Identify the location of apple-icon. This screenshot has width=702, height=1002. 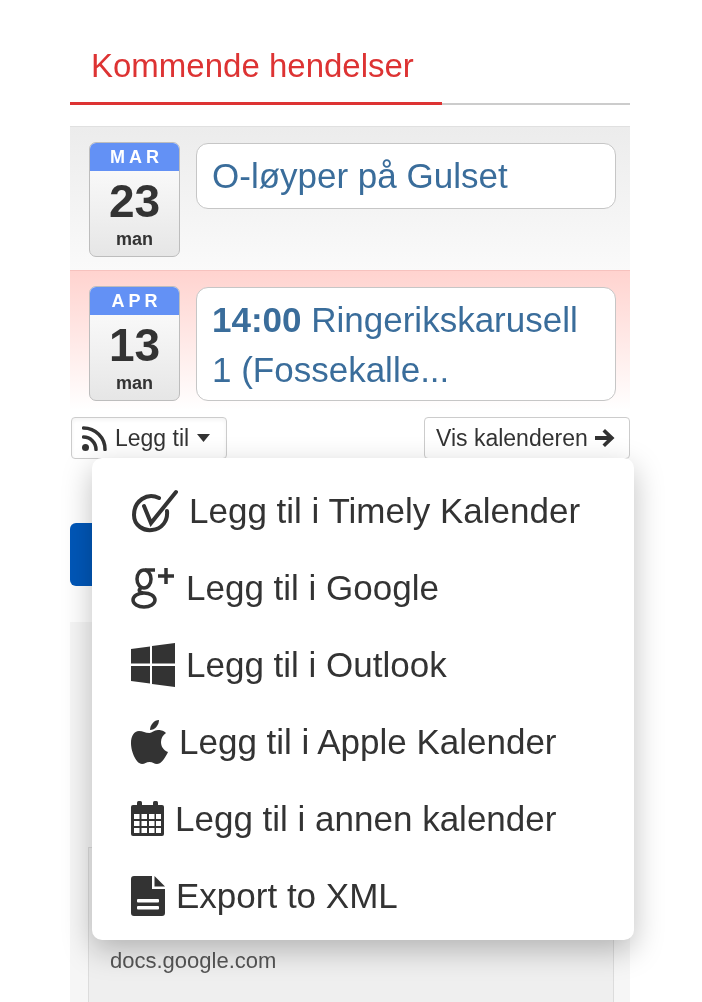
(149, 741).